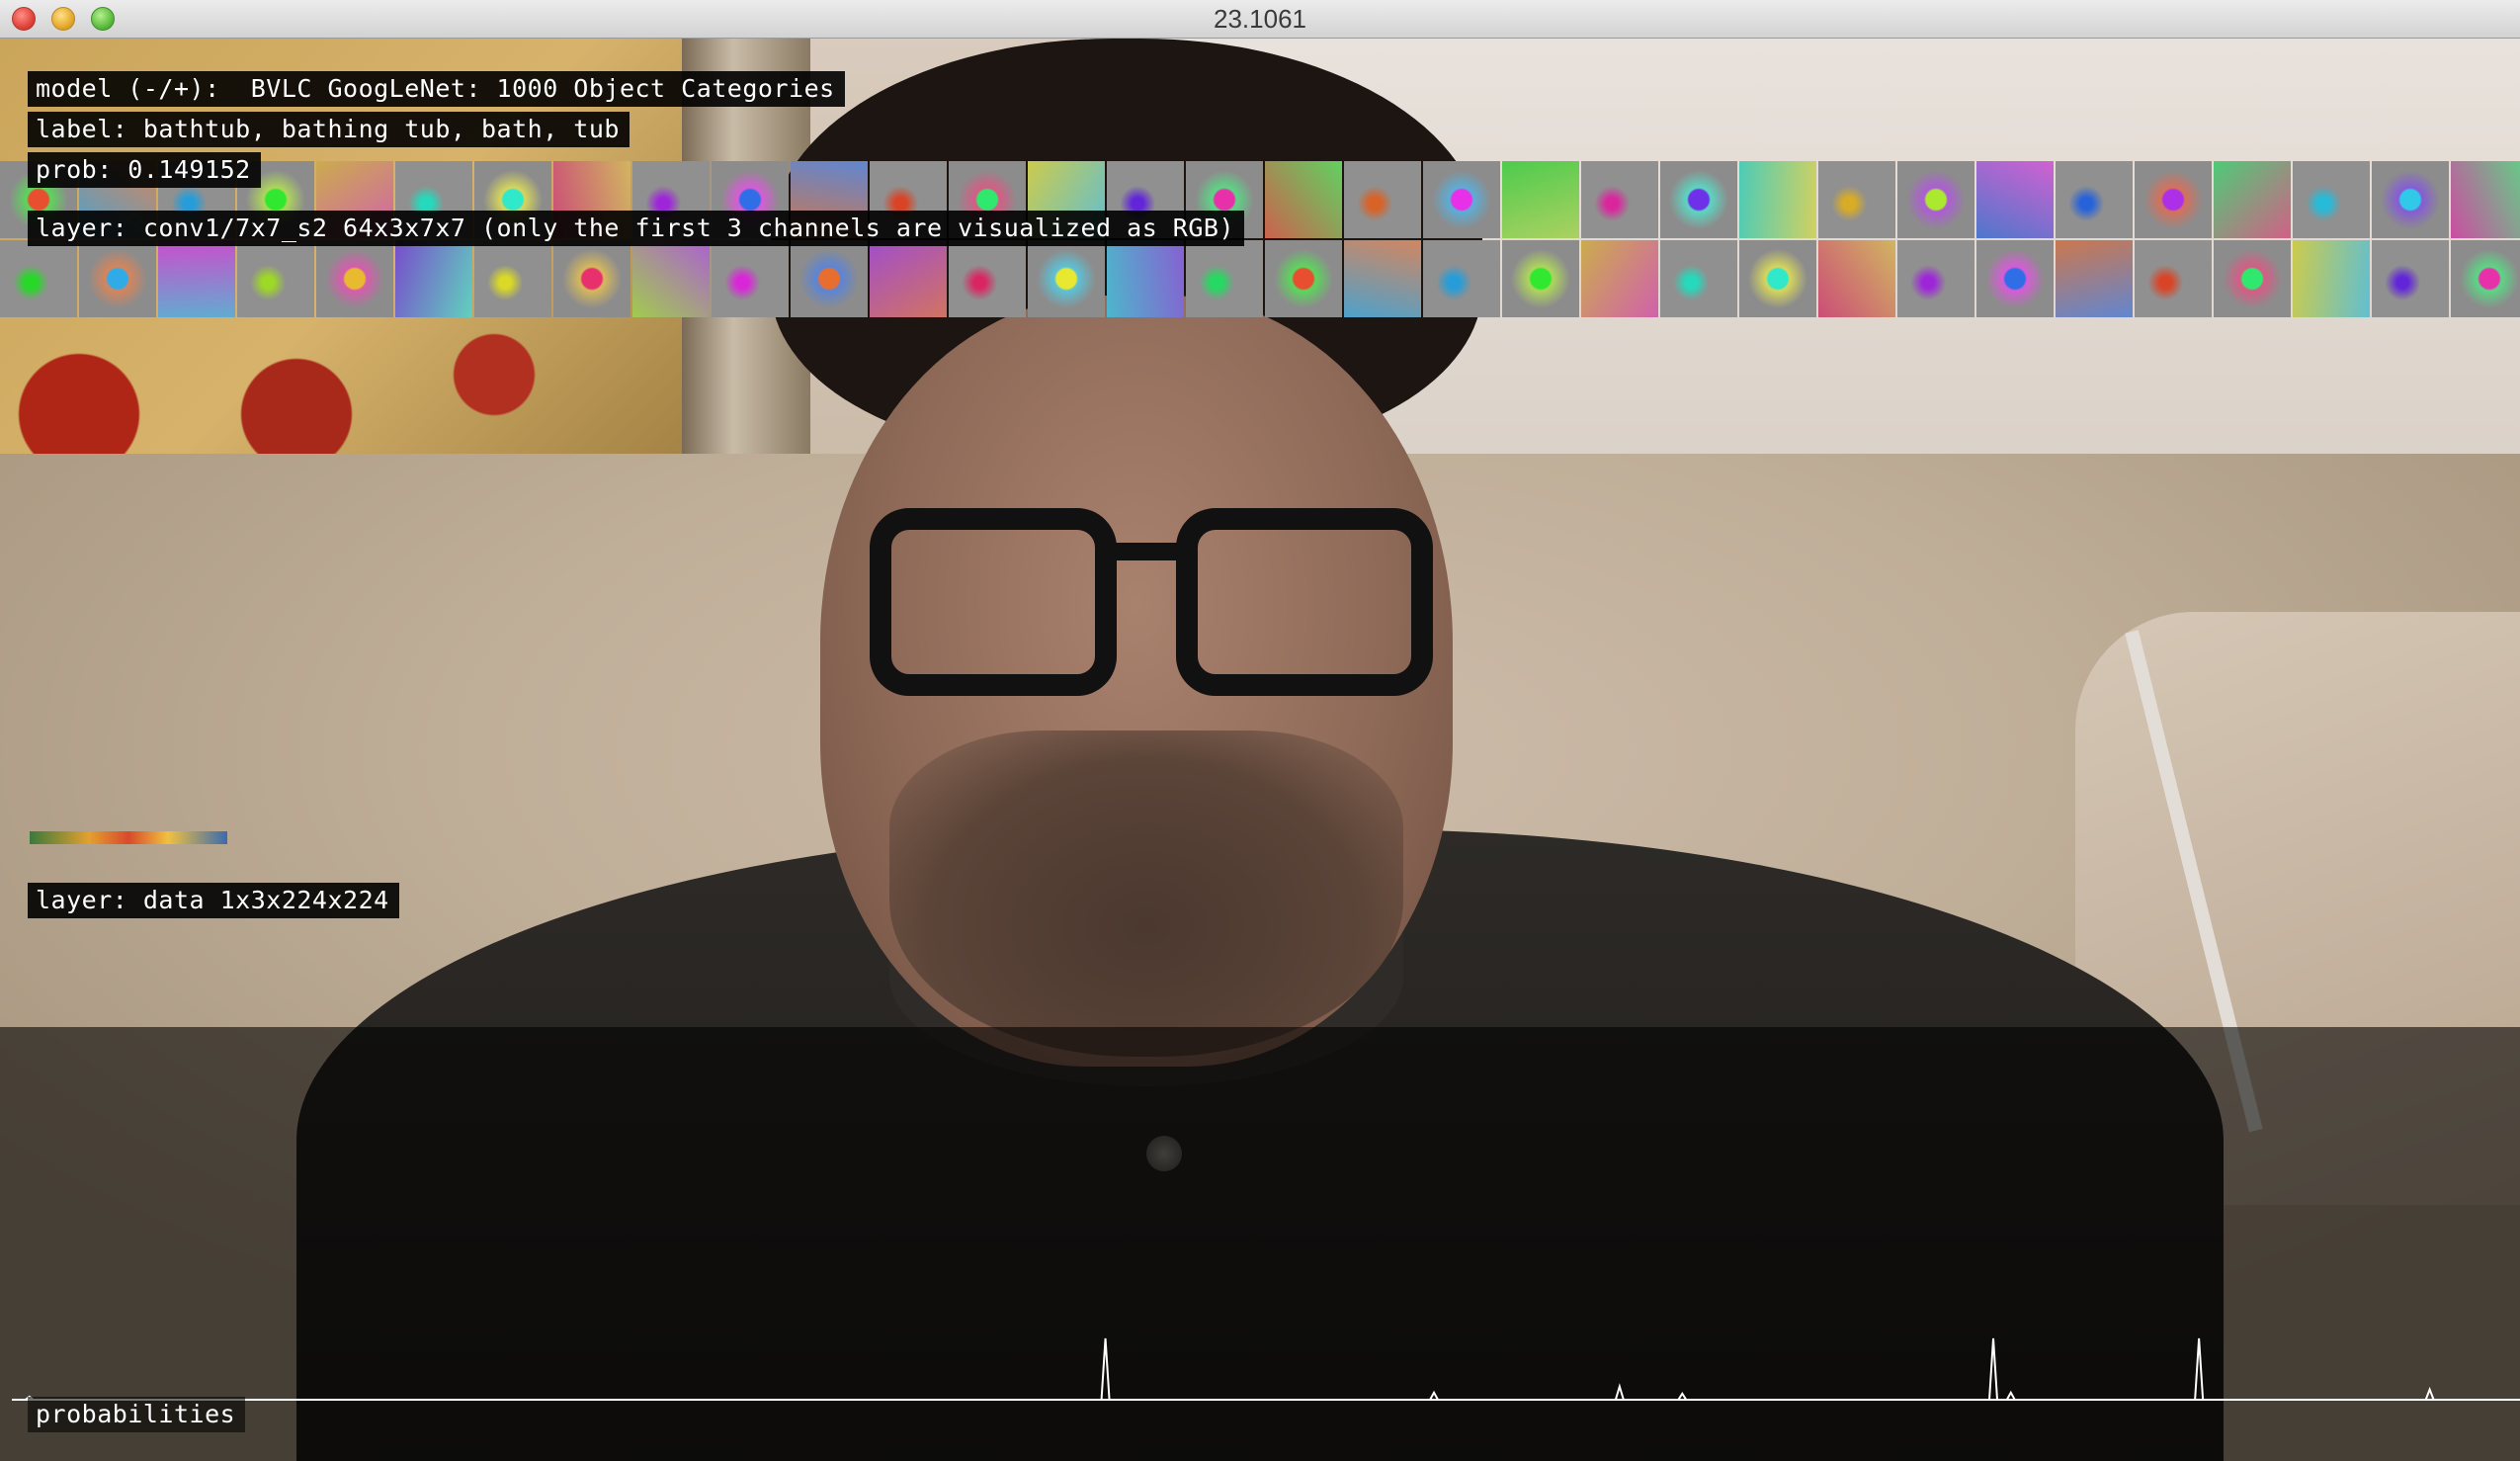 The width and height of the screenshot is (2520, 1461). I want to click on person-beard, so click(1146, 893).